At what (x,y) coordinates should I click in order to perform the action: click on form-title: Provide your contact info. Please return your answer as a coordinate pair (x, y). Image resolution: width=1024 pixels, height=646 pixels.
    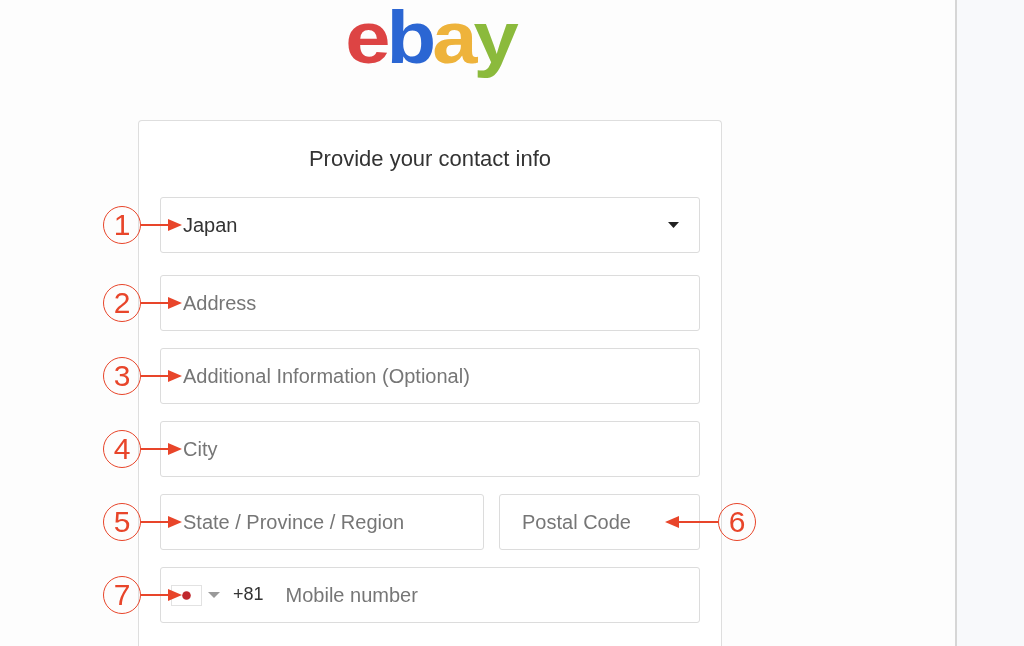
    Looking at the image, I should click on (430, 159).